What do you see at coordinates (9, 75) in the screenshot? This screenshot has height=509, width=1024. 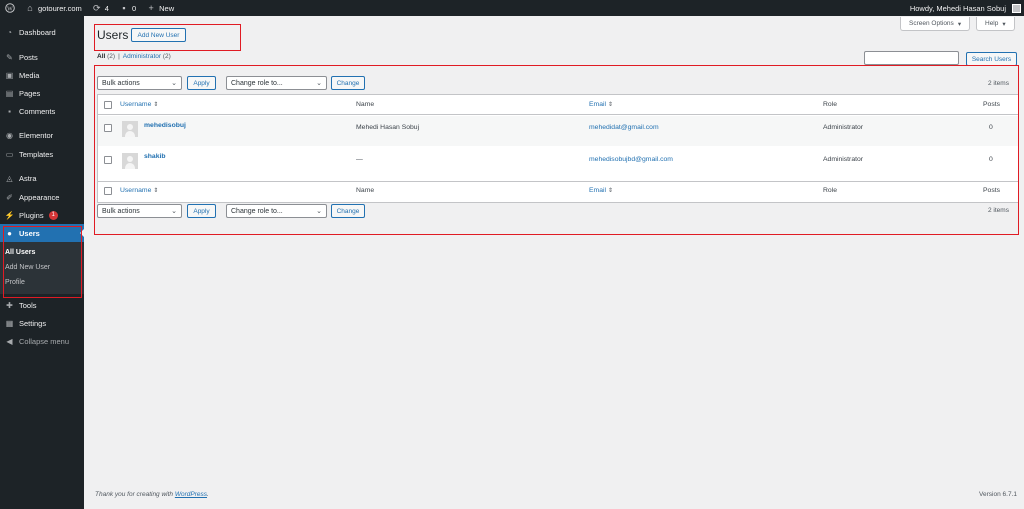 I see `media-icon: ▣` at bounding box center [9, 75].